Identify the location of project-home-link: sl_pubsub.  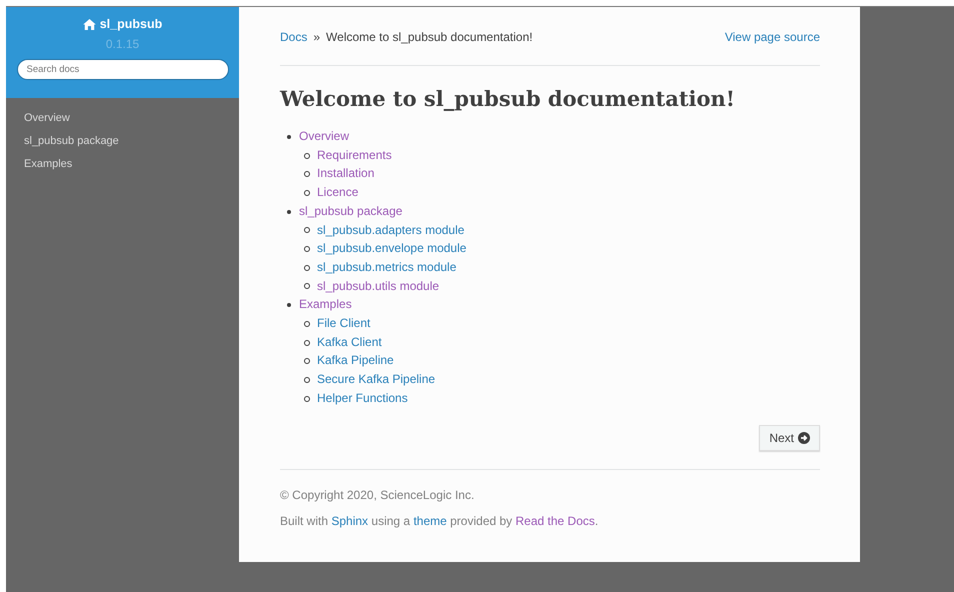
(122, 24).